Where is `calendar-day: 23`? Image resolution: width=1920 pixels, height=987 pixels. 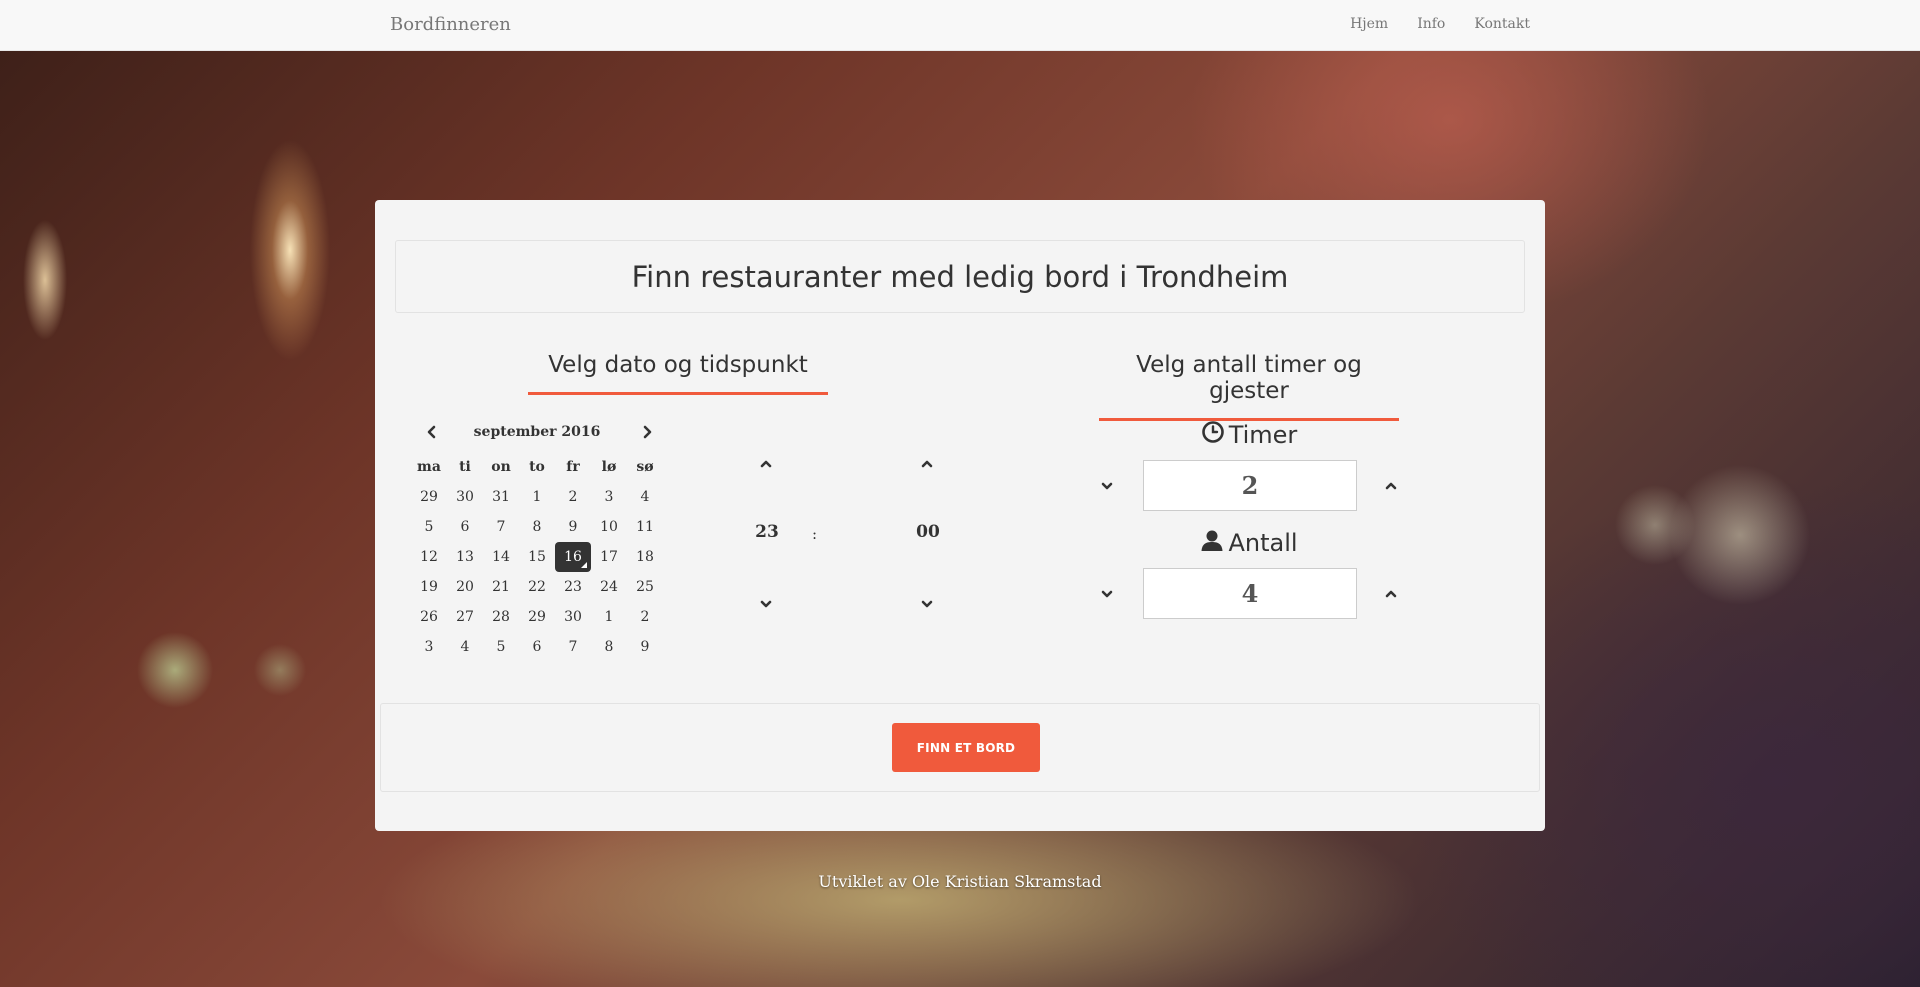 calendar-day: 23 is located at coordinates (573, 587).